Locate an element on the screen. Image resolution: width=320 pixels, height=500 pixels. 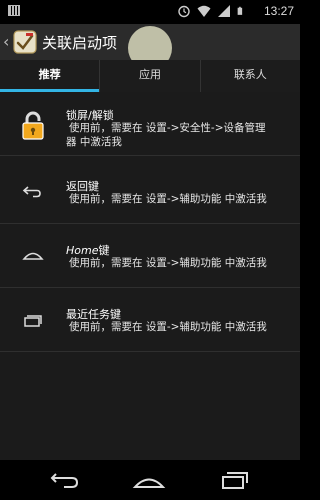
tab-contacts: 联系人 is located at coordinates (250, 76).